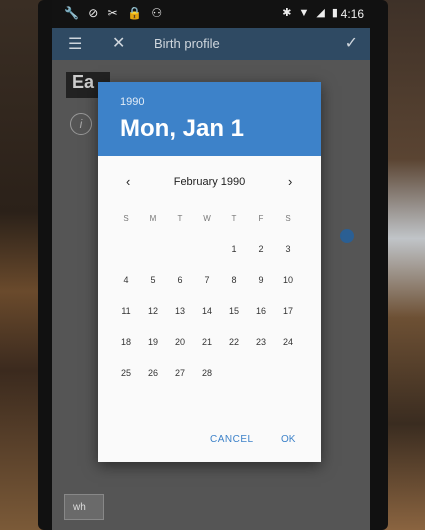 Image resolution: width=425 pixels, height=530 pixels. I want to click on day-cell: 18, so click(126, 342).